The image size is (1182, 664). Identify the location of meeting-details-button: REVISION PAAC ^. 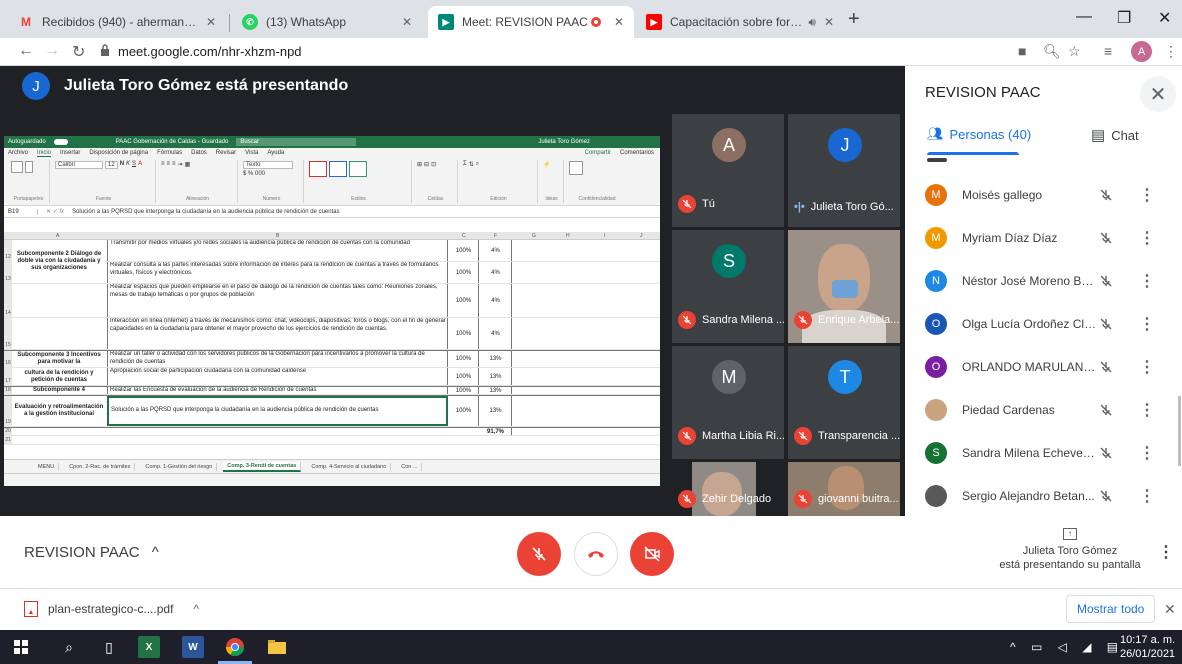
(91, 552).